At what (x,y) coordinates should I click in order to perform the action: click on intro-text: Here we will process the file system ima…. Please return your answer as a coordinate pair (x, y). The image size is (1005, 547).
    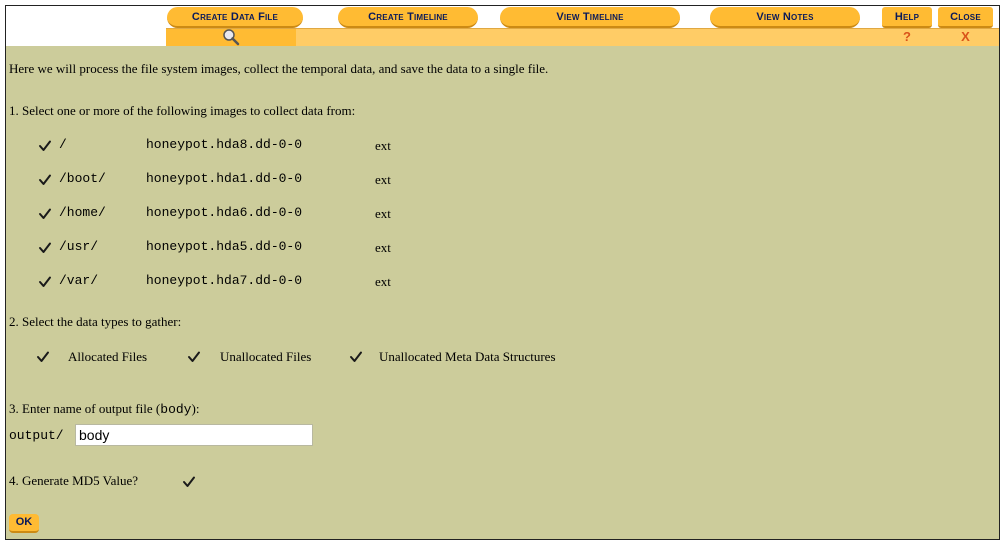
    Looking at the image, I should click on (279, 68).